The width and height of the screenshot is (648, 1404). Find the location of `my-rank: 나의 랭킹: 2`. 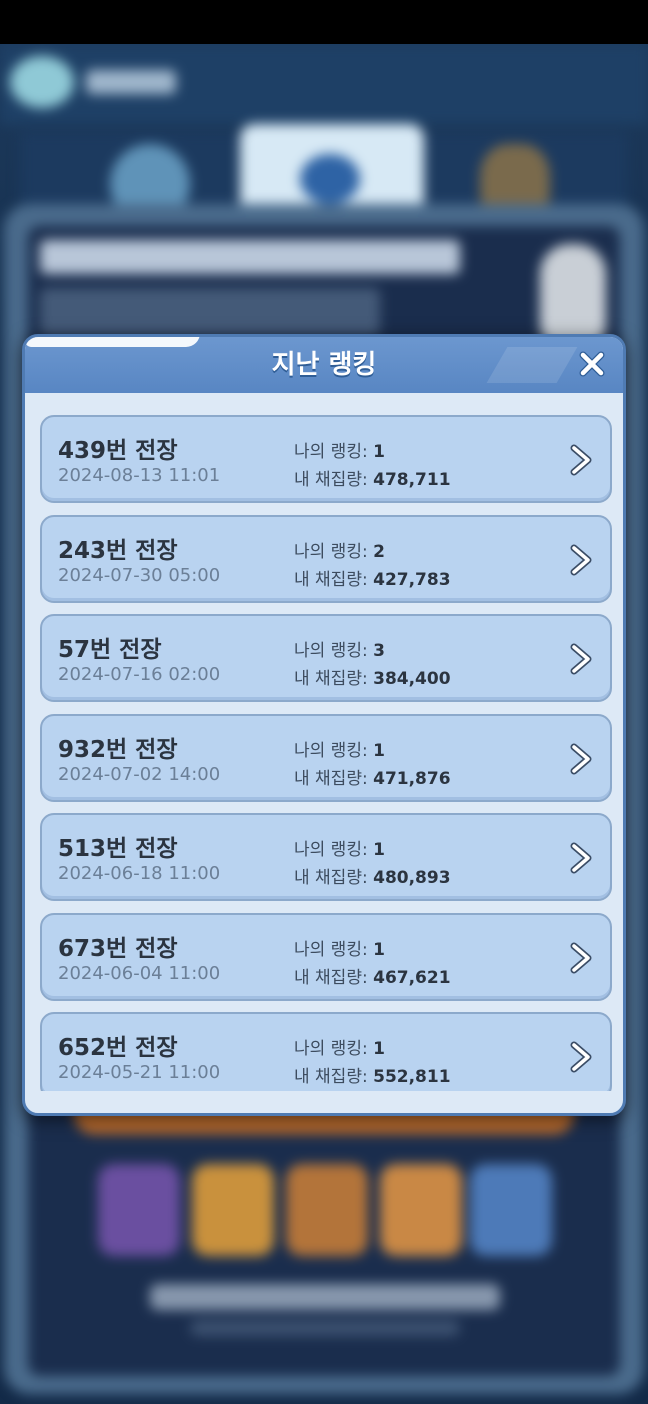

my-rank: 나의 랭킹: 2 is located at coordinates (339, 549).